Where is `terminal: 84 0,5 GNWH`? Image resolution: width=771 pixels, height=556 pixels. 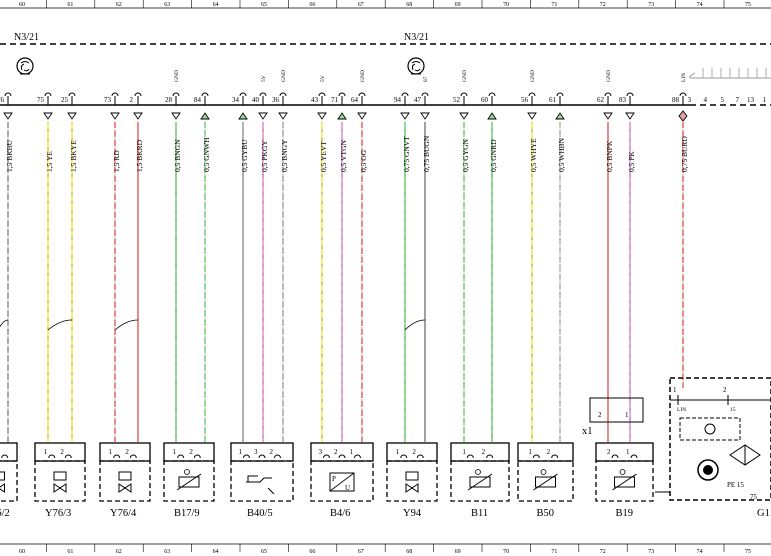
terminal: 84 0,5 GNWH is located at coordinates (202, 267).